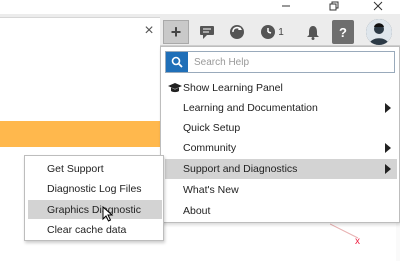 The image size is (400, 261). I want to click on menu-item-label: Show Learning Panel, so click(233, 88).